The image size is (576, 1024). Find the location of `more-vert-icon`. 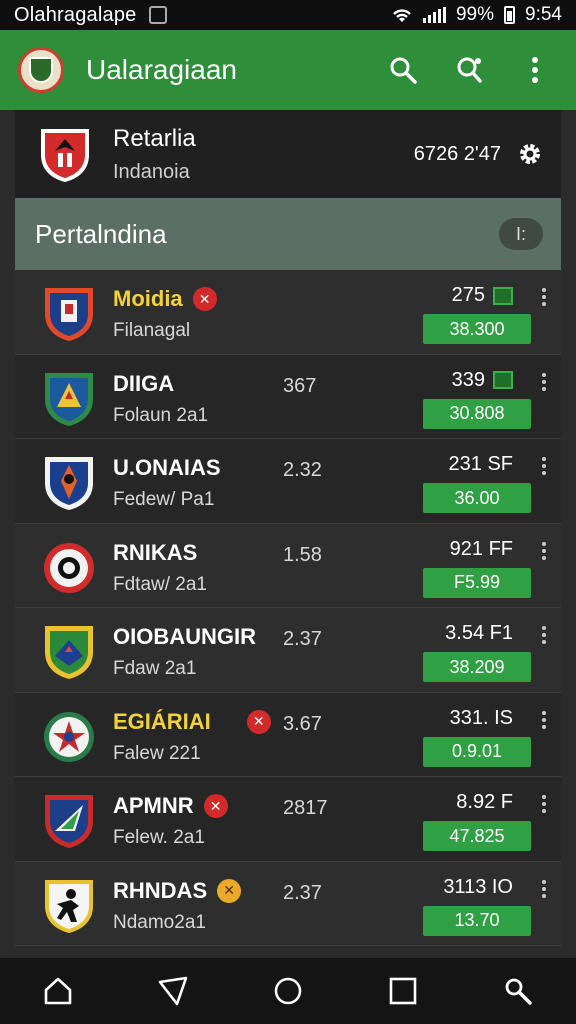

more-vert-icon is located at coordinates (535, 70).